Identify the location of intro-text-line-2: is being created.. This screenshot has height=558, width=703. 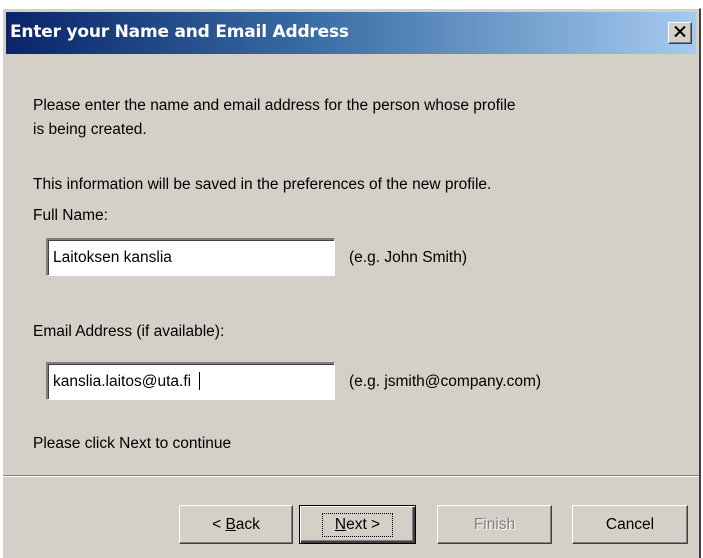
(90, 129).